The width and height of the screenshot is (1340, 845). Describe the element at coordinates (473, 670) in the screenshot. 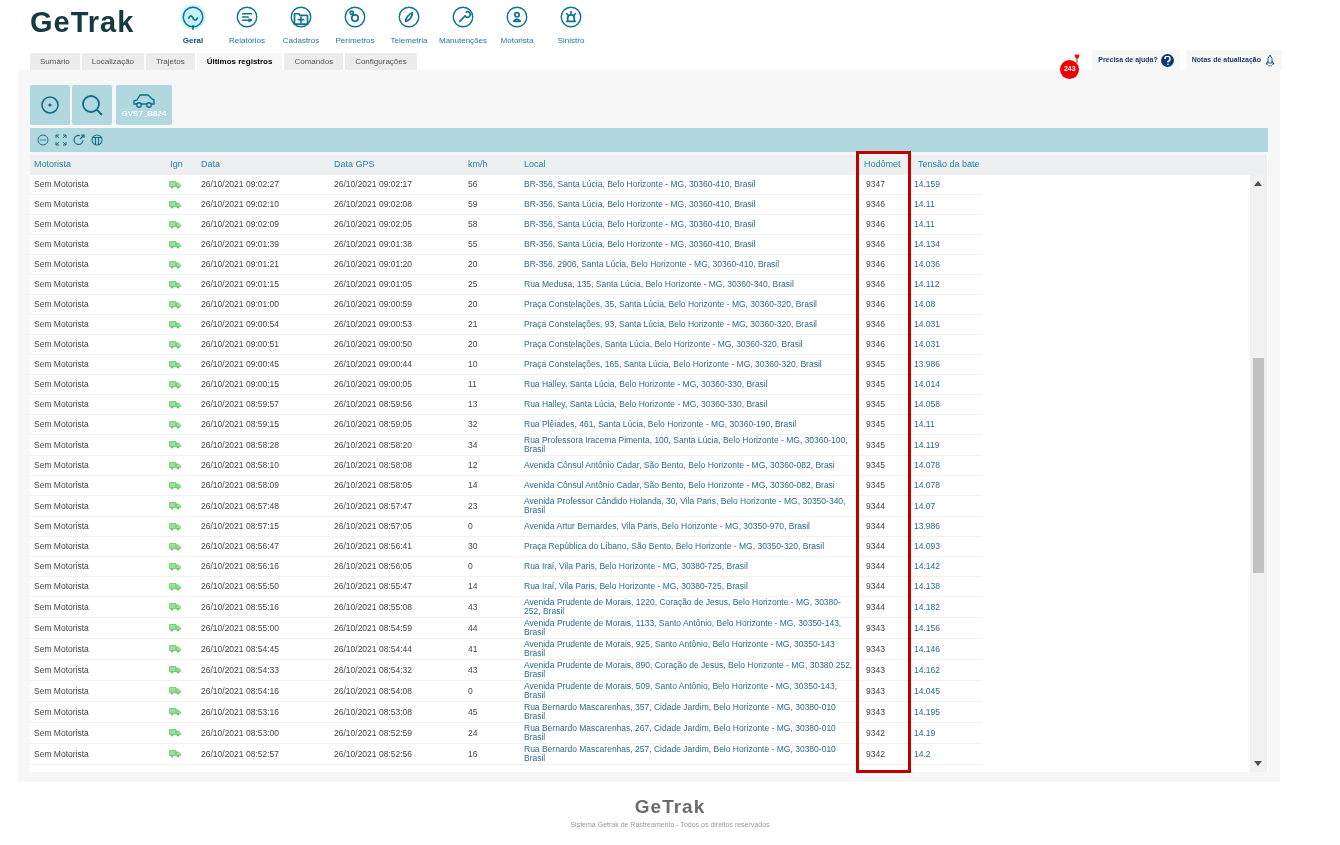

I see `table-cell-text: 43` at that location.